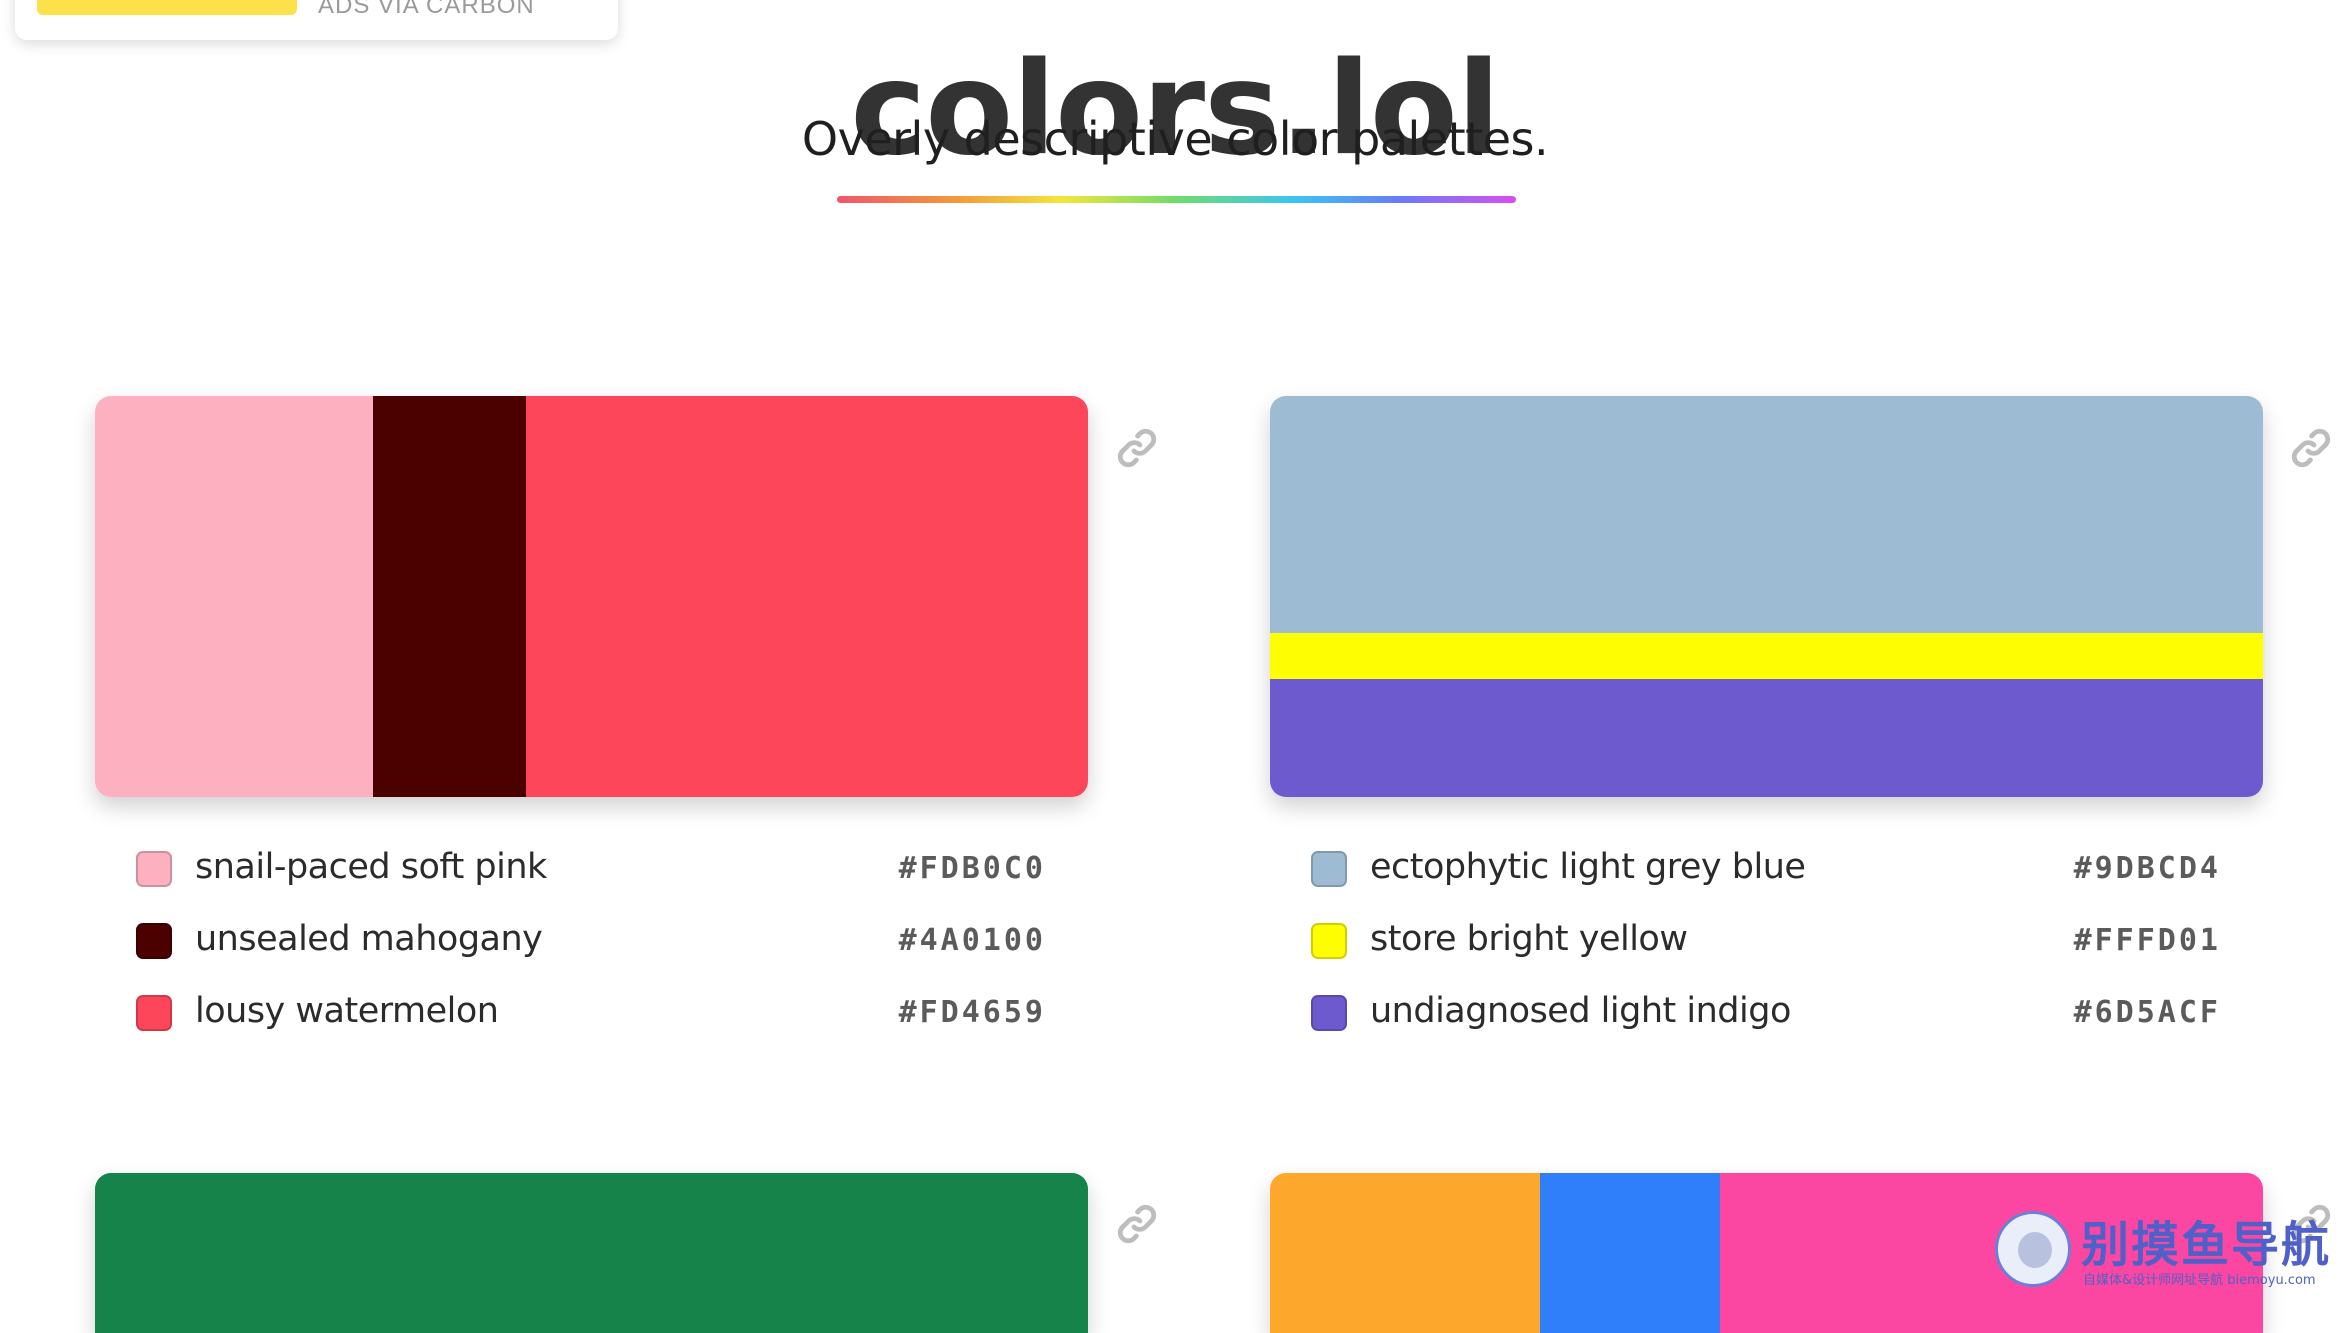 The height and width of the screenshot is (1333, 2350). I want to click on color-hex: #9DBCD4, so click(2147, 868).